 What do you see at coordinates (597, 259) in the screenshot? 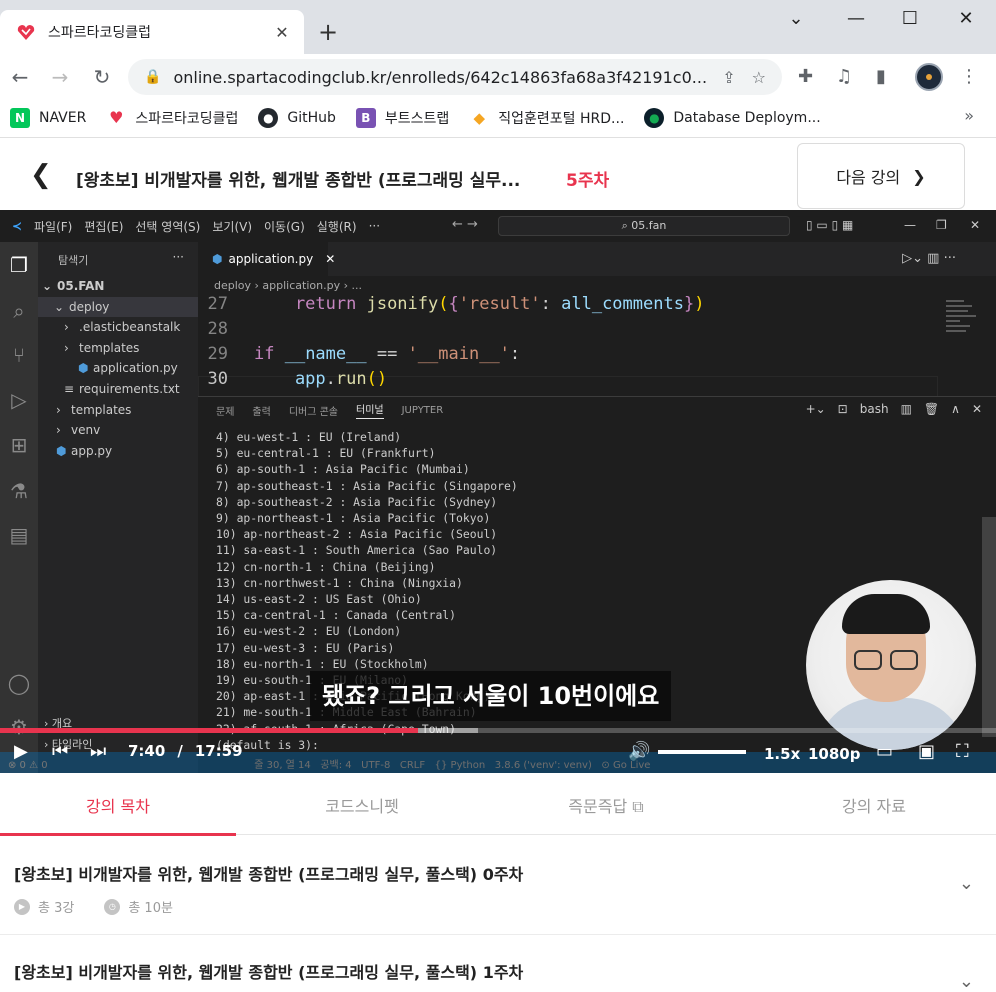
I see `editor-tabs: ⬢ application.py ✕ ▷⌄ ▥ ···` at bounding box center [597, 259].